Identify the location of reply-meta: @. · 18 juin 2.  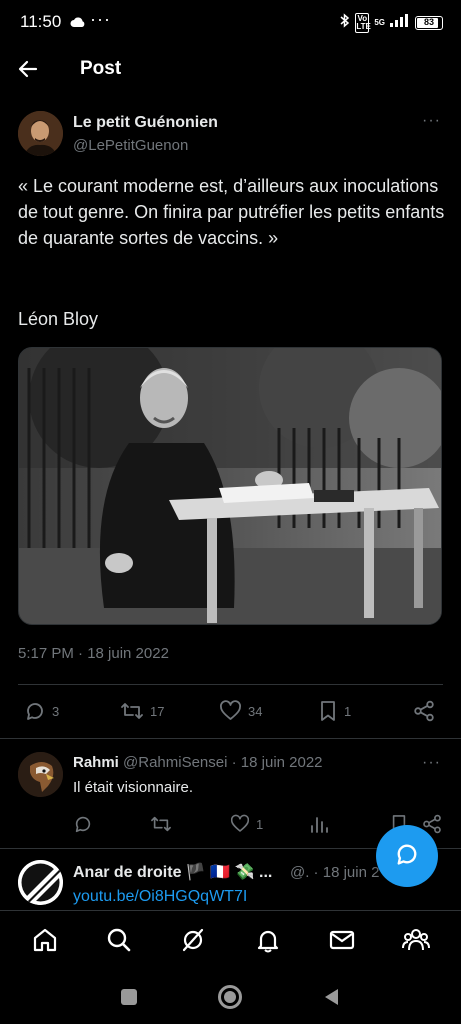
(335, 872).